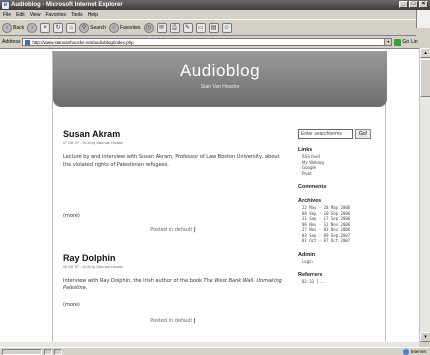 The height and width of the screenshot is (355, 430). I want to click on blog-header: Audioblog Stan Van Houcke, so click(220, 79).